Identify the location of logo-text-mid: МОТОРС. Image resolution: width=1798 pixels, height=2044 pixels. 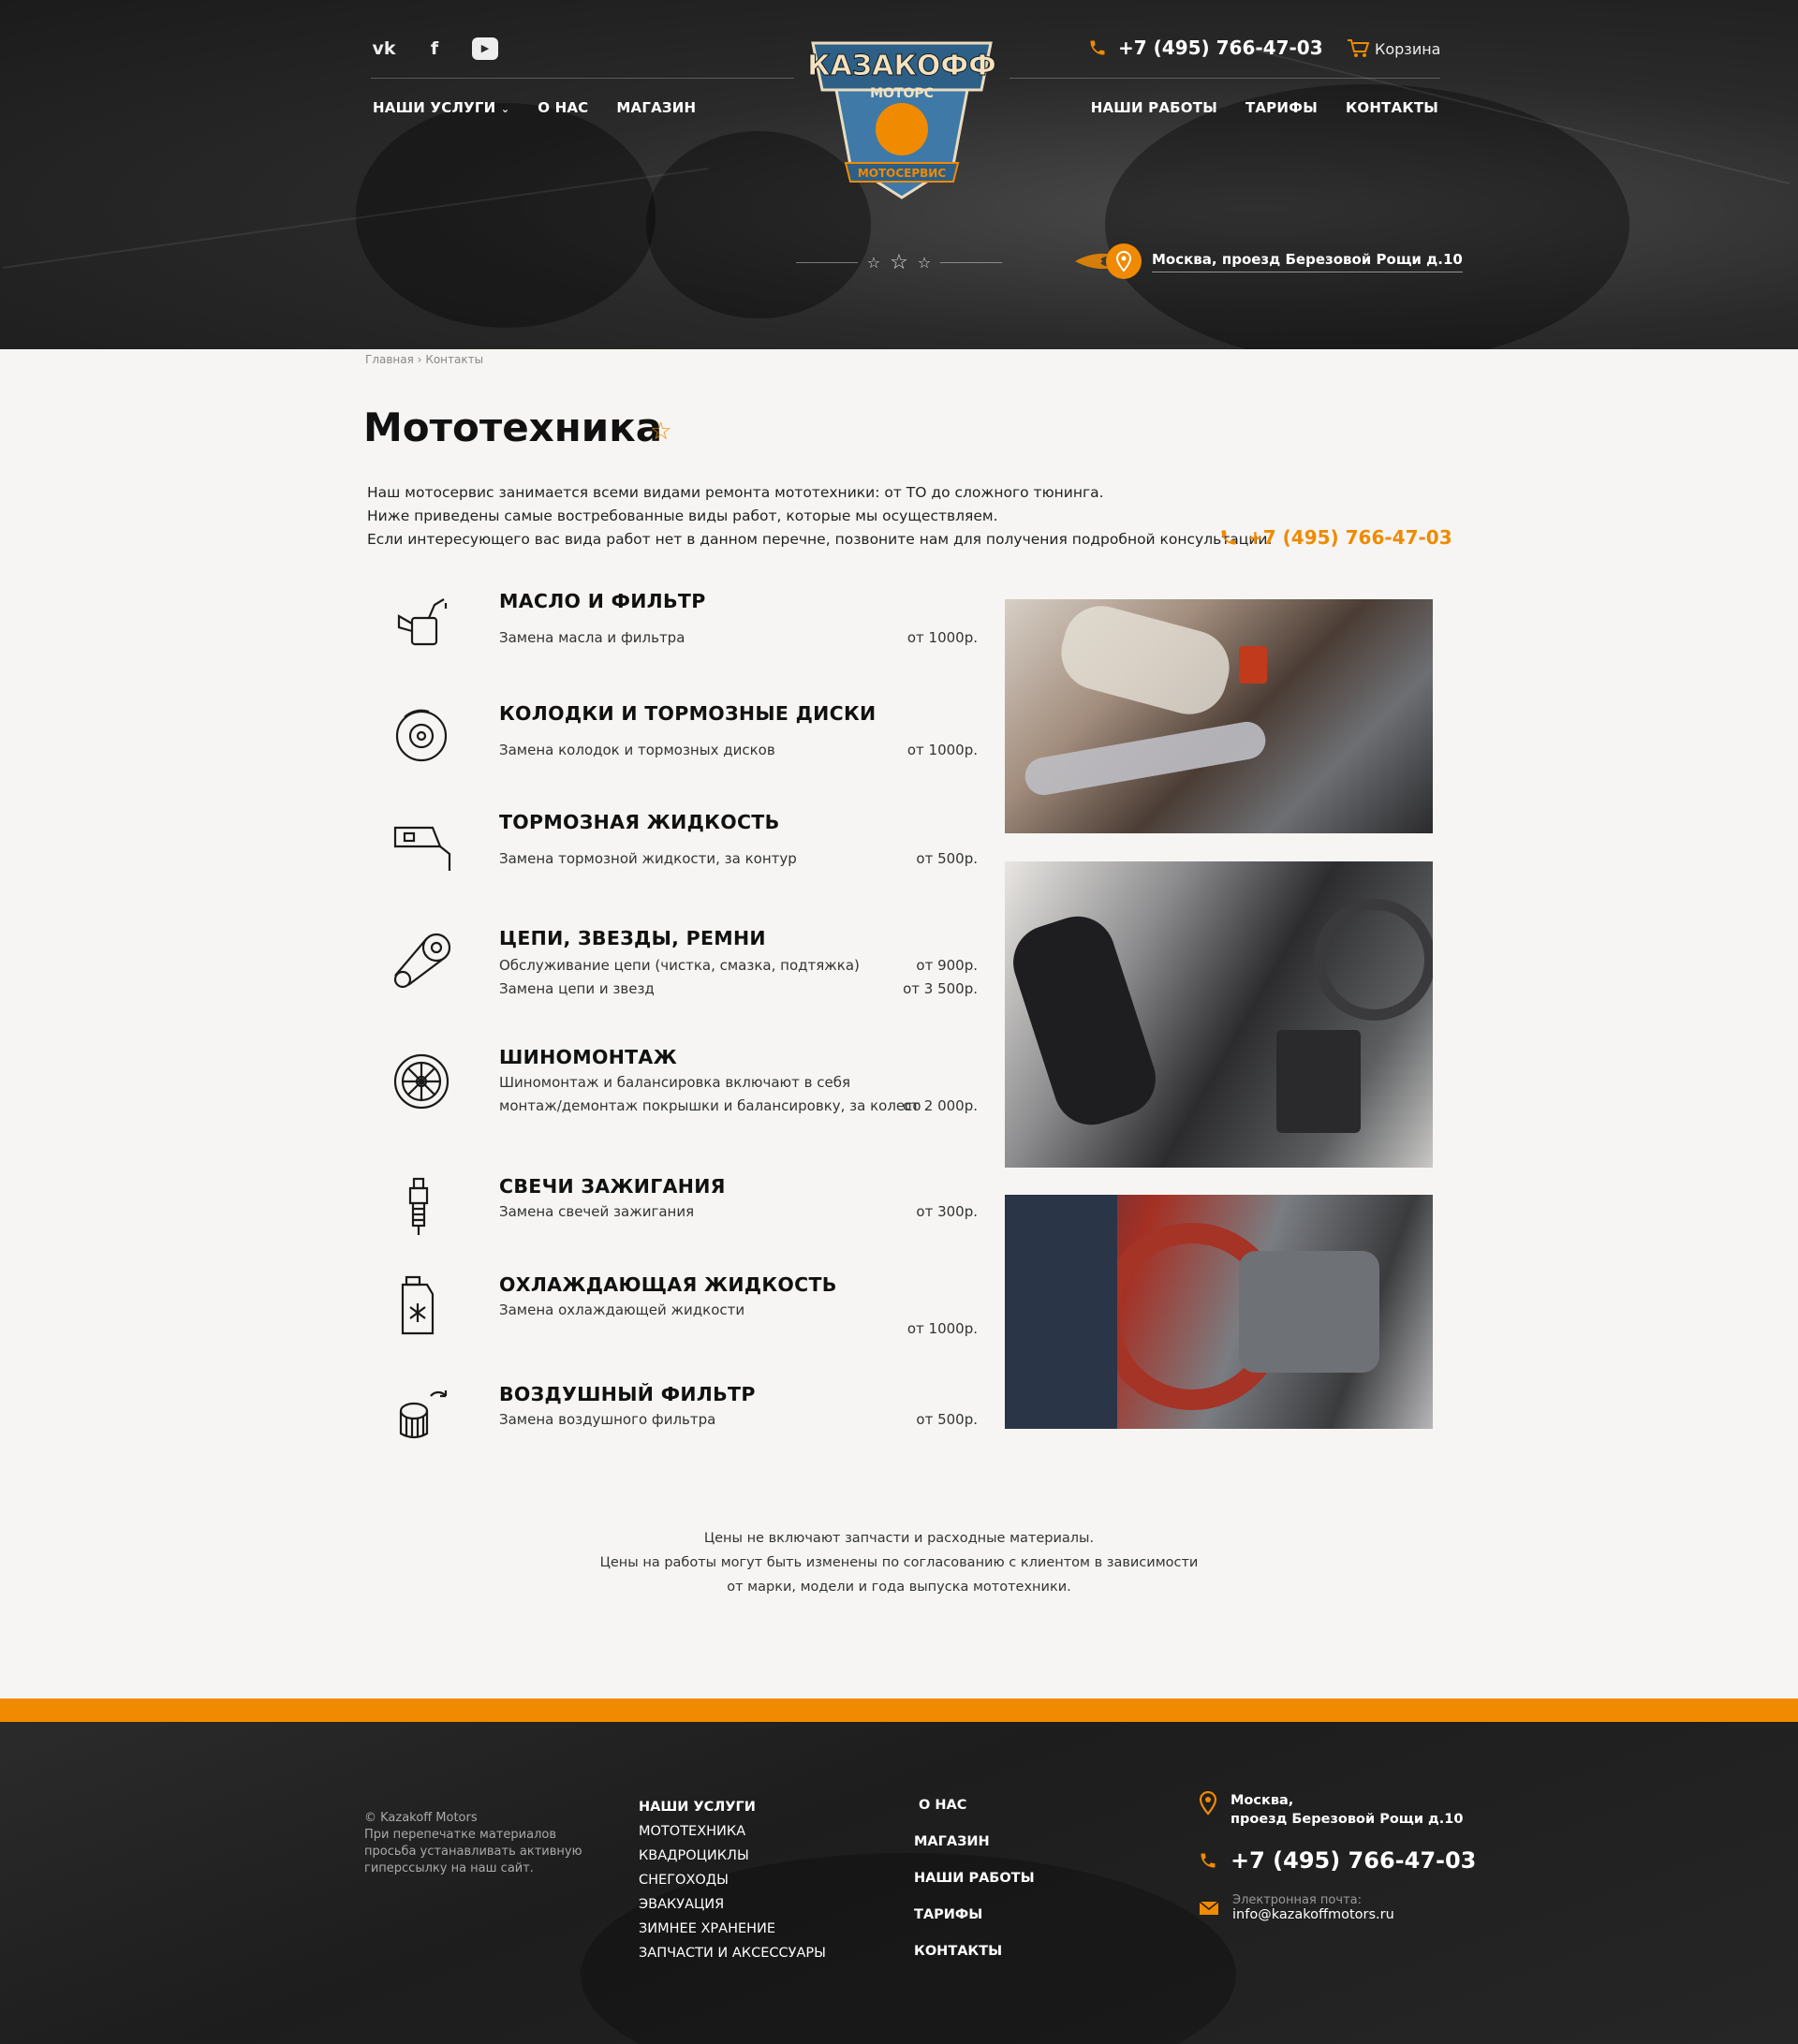
(902, 93).